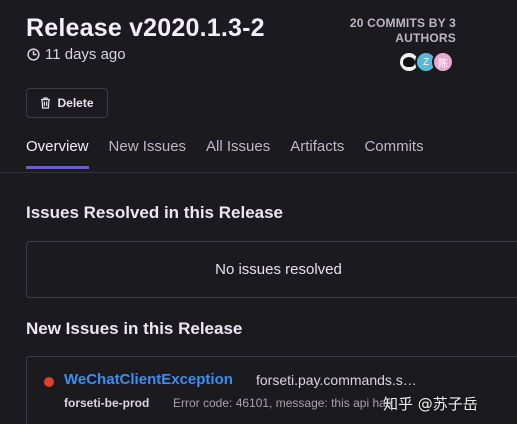 The width and height of the screenshot is (517, 424). Describe the element at coordinates (443, 62) in the screenshot. I see `avatar: 陈` at that location.